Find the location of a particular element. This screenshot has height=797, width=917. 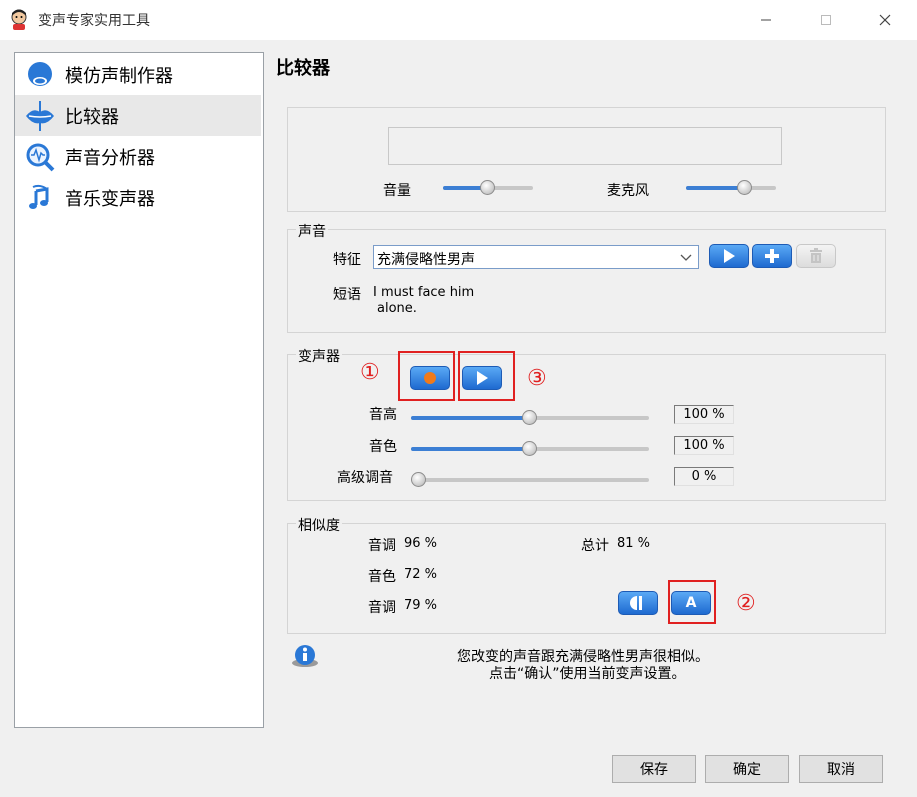

annotation-marker-2: ② is located at coordinates (746, 603).